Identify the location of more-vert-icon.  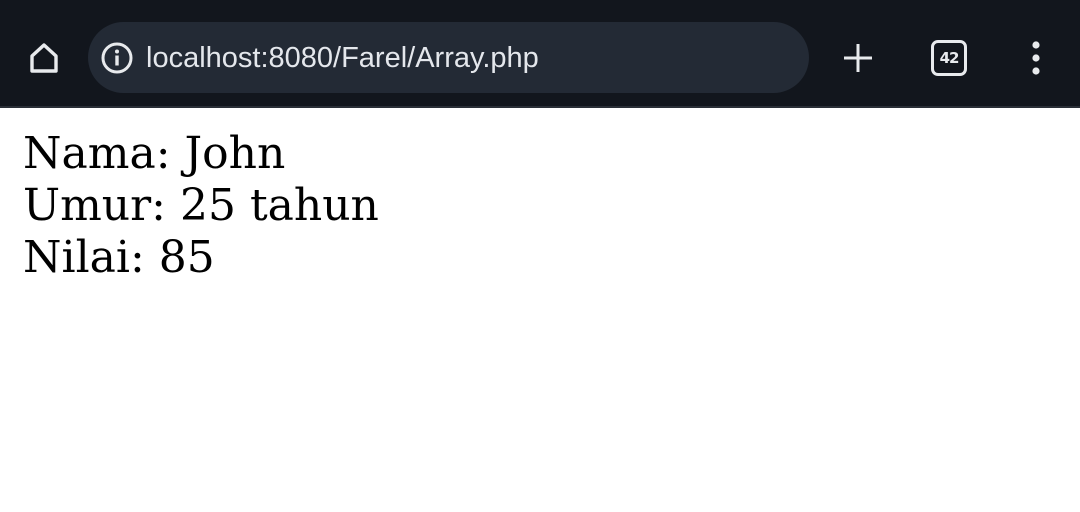
(1036, 58).